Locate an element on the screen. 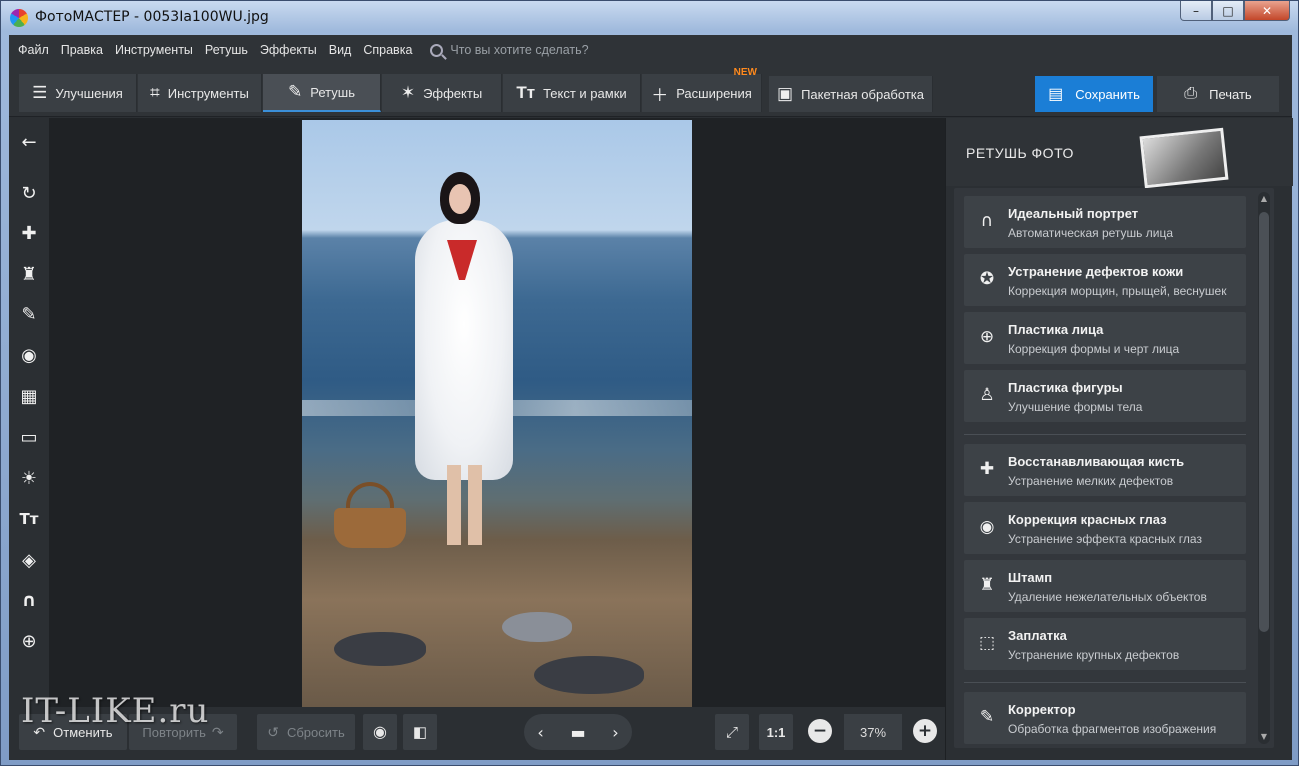  tab-label: Ретушь is located at coordinates (332, 92).